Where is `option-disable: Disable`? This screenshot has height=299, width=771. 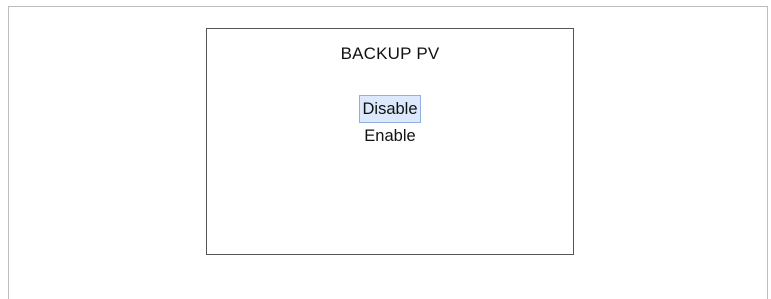 option-disable: Disable is located at coordinates (390, 109).